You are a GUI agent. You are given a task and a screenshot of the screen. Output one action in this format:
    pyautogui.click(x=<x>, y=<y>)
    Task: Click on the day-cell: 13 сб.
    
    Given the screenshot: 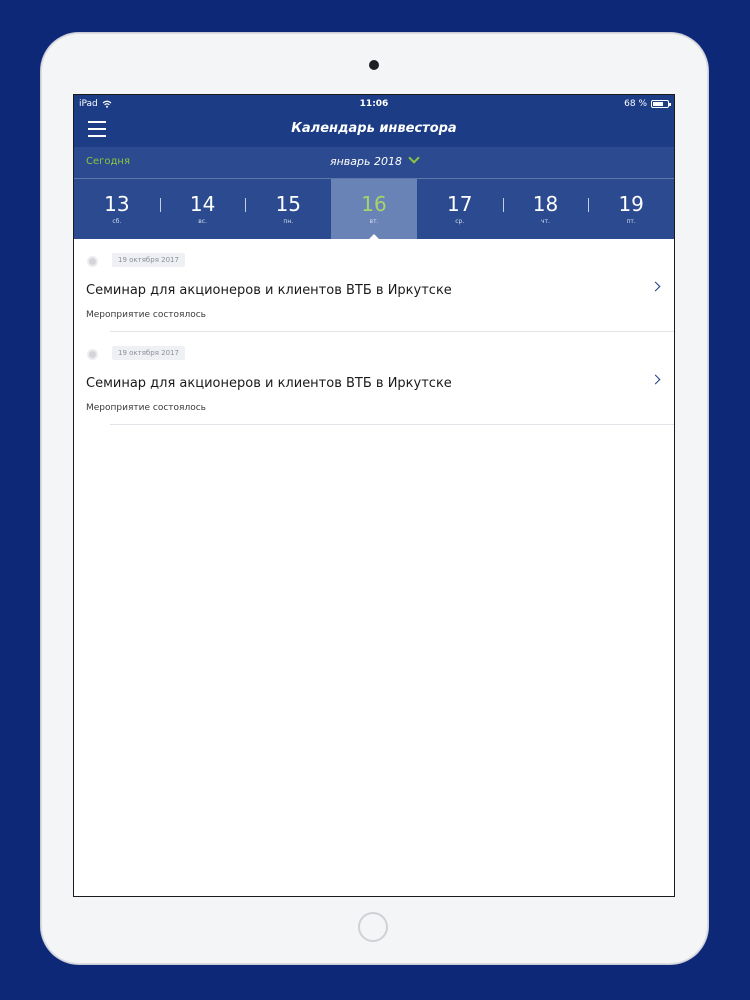 What is the action you would take?
    pyautogui.click(x=117, y=209)
    